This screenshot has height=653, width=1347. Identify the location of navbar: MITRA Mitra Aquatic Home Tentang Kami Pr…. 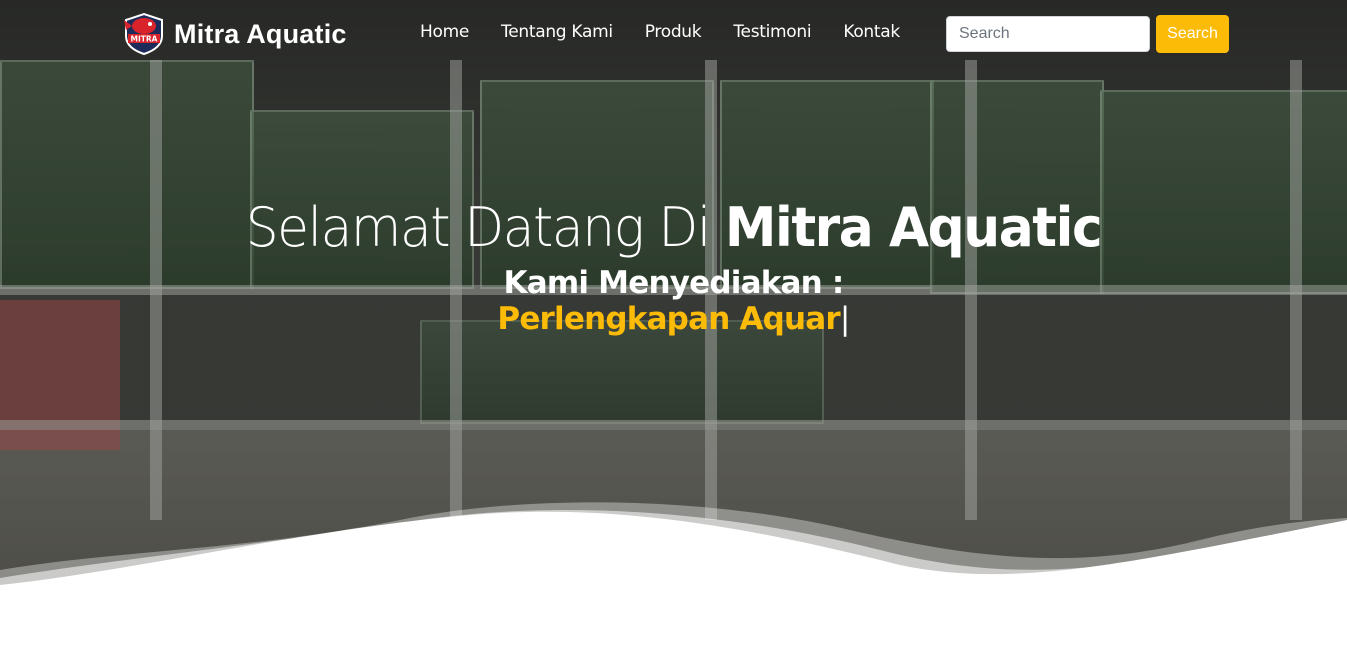
(673, 33).